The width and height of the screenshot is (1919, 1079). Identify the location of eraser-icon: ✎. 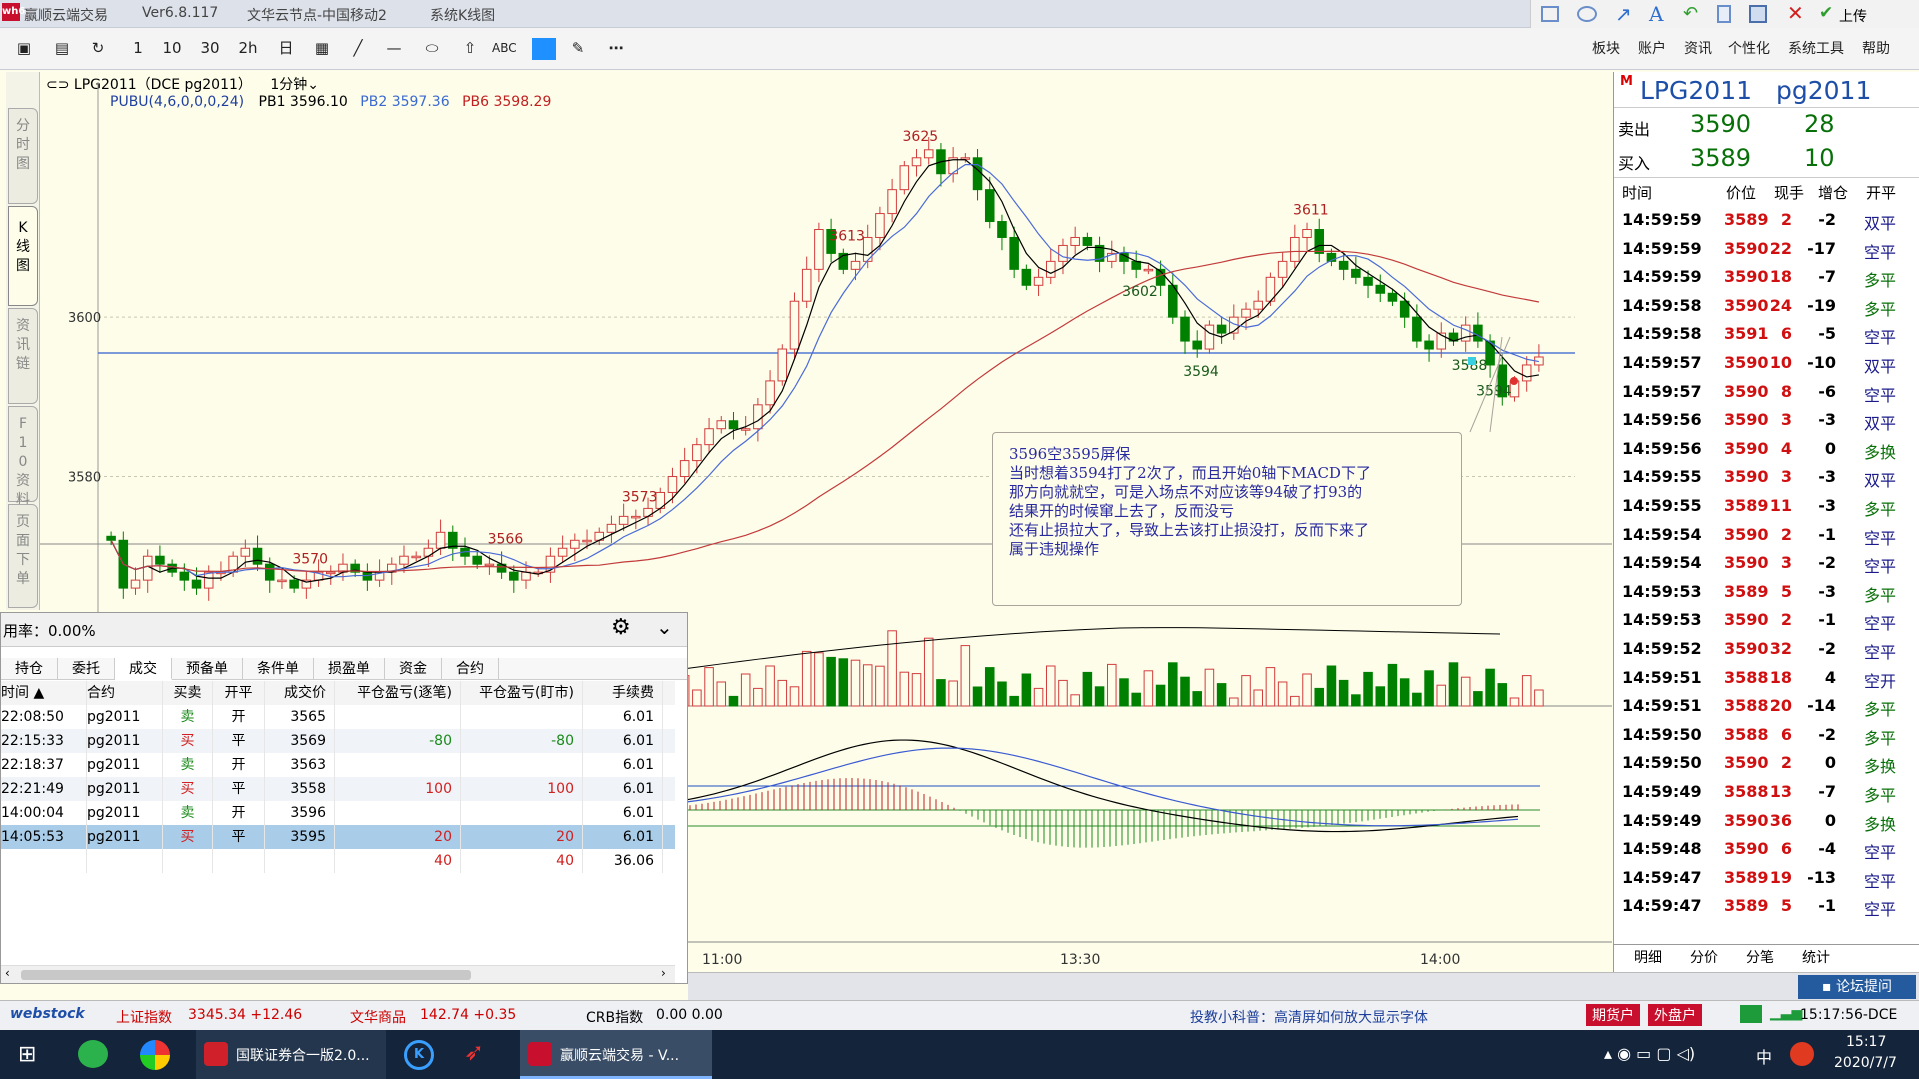
(578, 48).